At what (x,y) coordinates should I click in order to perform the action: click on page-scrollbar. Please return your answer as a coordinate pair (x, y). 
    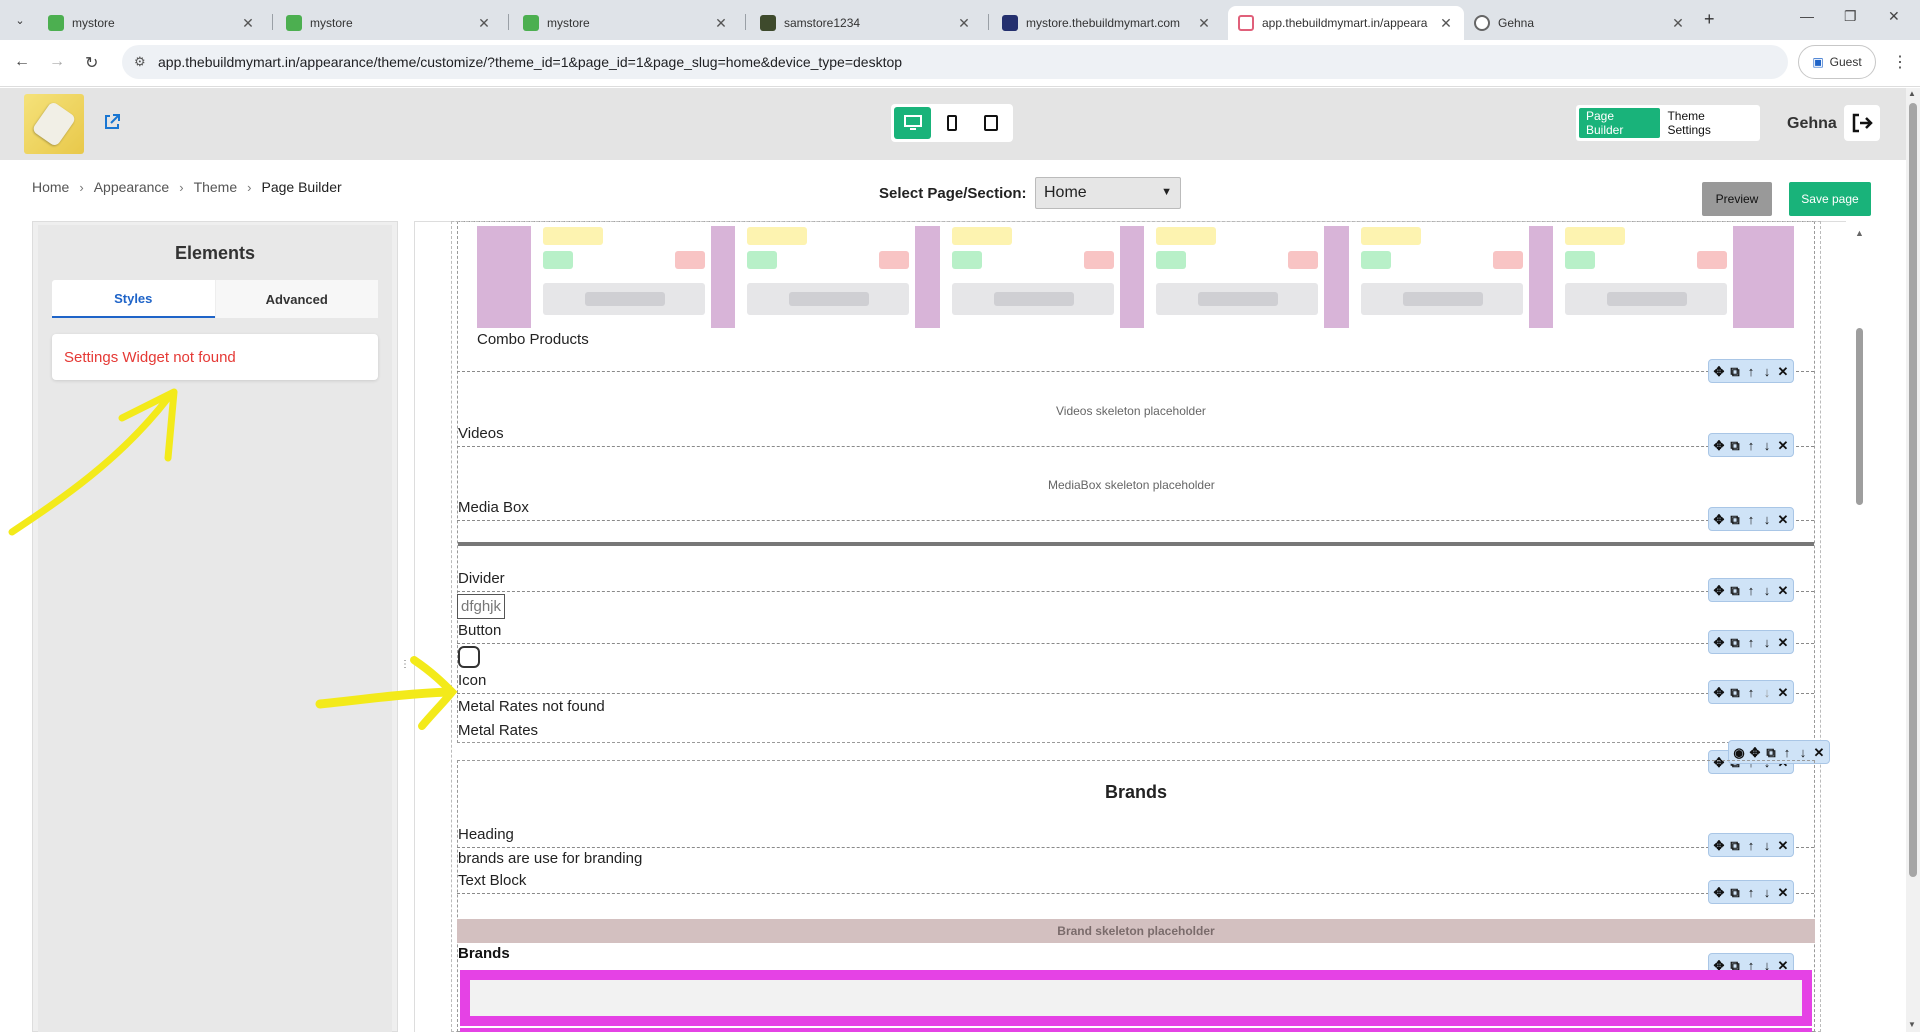
    Looking at the image, I should click on (1913, 490).